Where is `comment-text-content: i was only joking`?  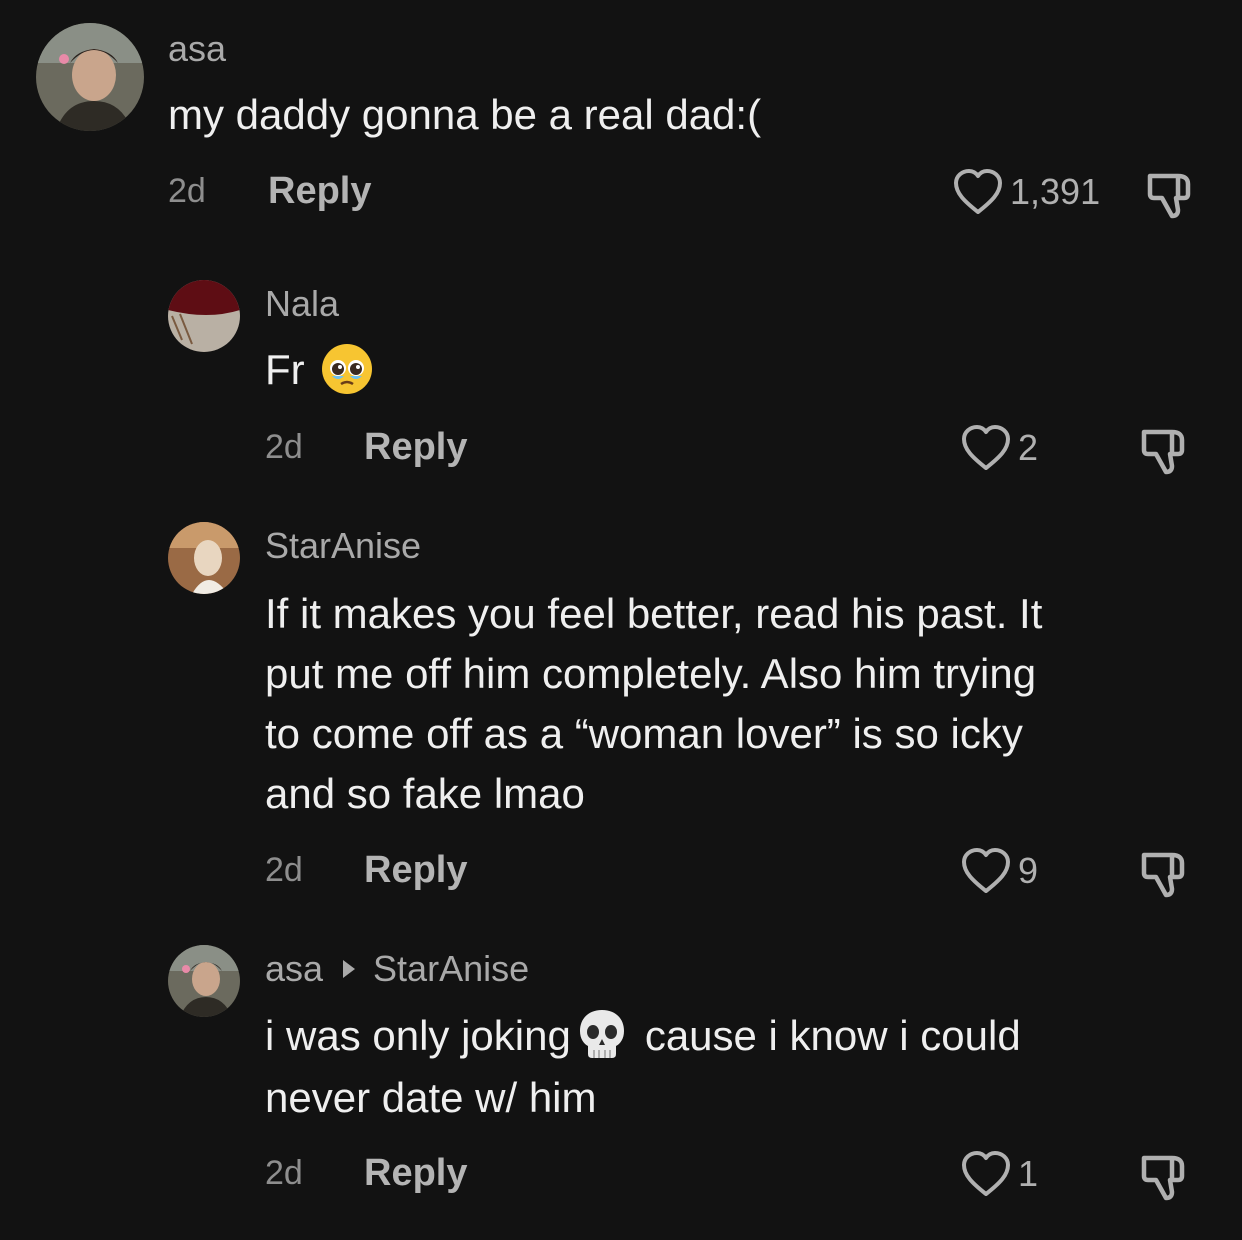
comment-text-content: i was only joking is located at coordinates (418, 1035).